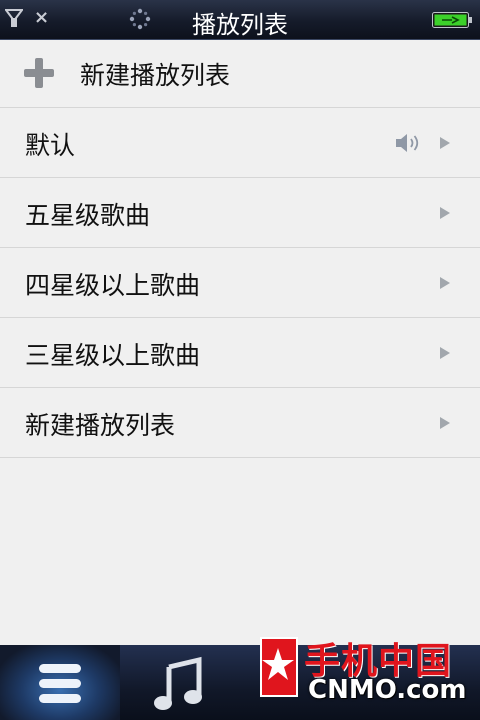 The image size is (480, 720). Describe the element at coordinates (50, 145) in the screenshot. I see `list-item-label: 默认` at that location.